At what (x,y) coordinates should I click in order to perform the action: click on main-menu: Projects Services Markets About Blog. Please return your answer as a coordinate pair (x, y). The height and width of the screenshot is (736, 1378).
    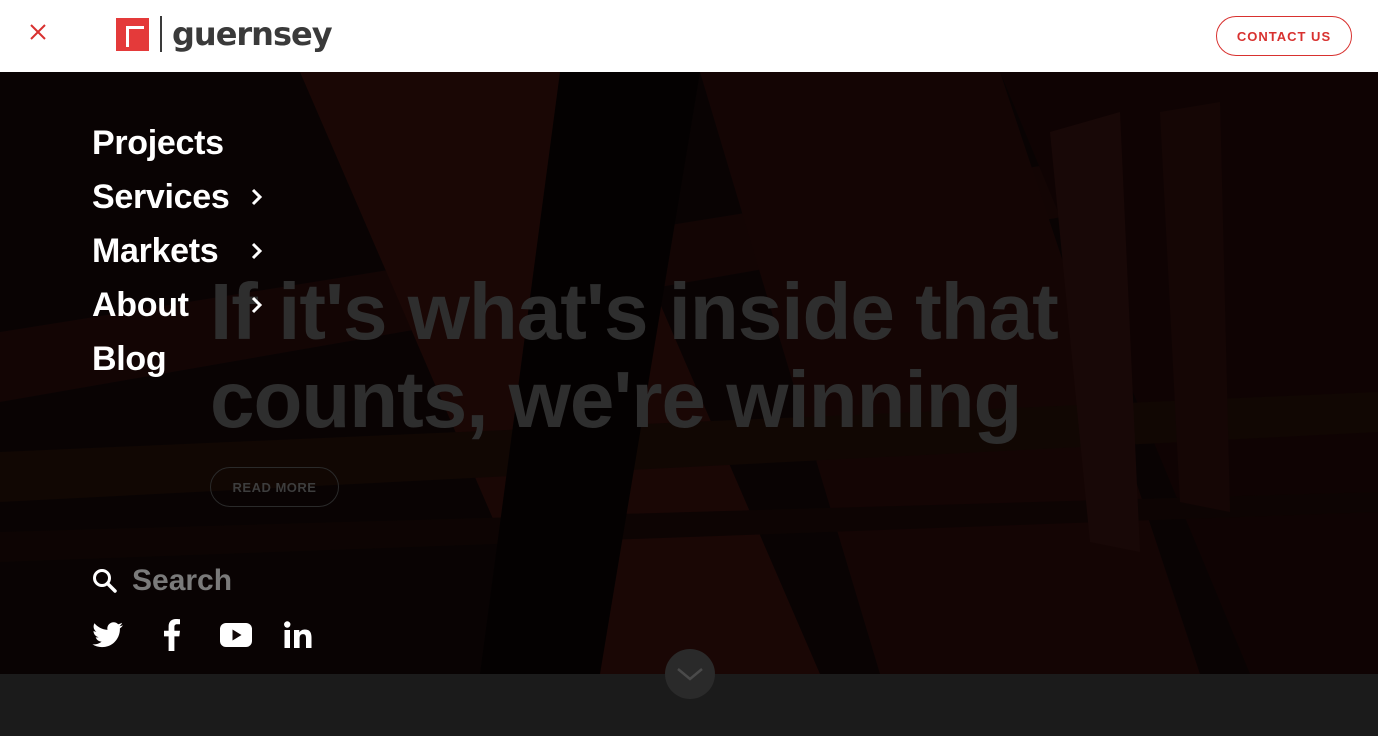
    Looking at the image, I should click on (177, 251).